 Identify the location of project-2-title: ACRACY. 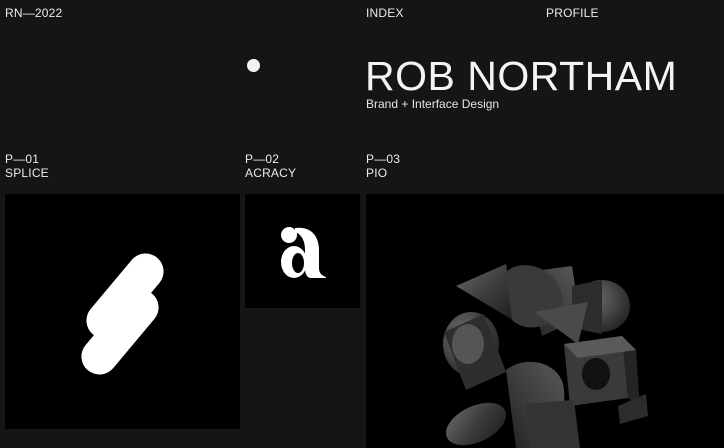
(270, 173).